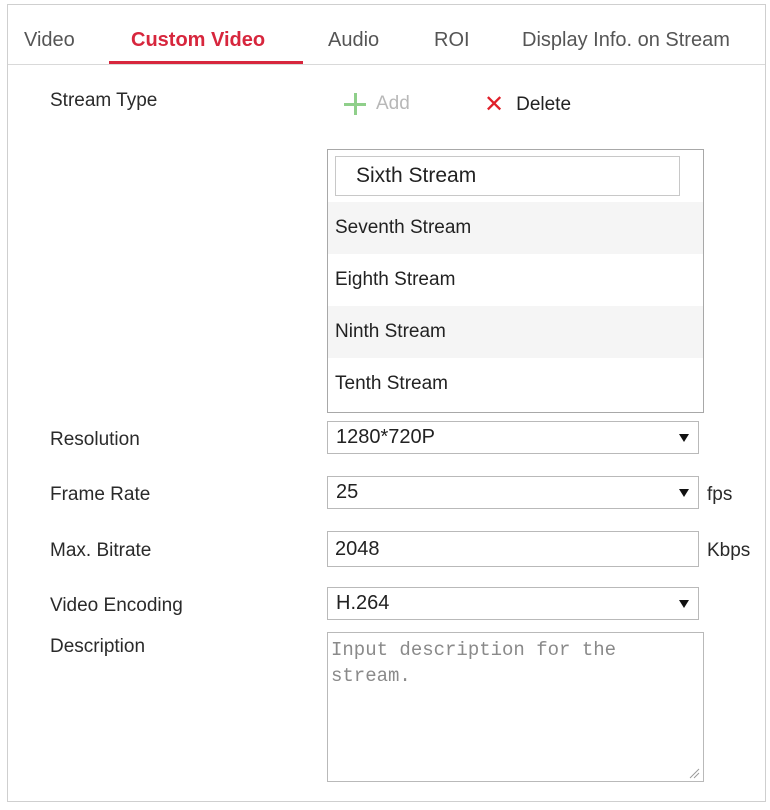 Image resolution: width=770 pixels, height=810 pixels. I want to click on add-stream-label: Add, so click(393, 103).